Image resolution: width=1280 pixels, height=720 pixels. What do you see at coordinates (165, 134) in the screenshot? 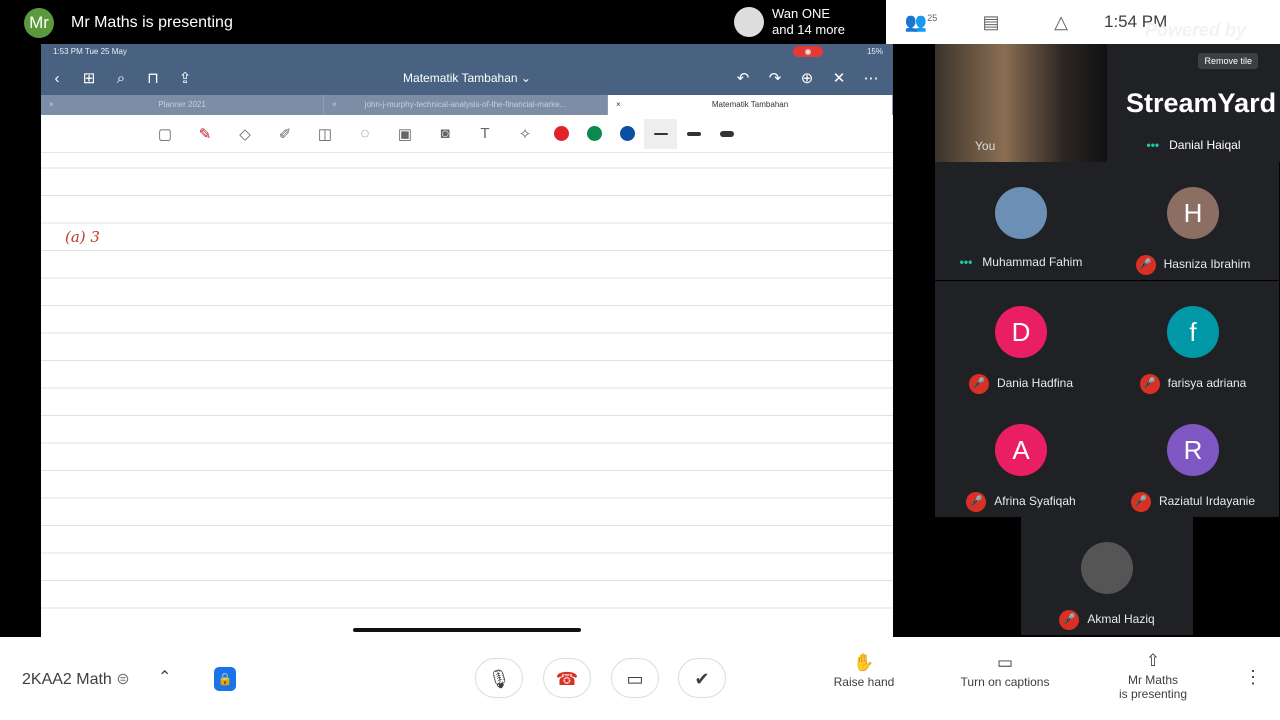
I see `reader-icon: ▢` at bounding box center [165, 134].